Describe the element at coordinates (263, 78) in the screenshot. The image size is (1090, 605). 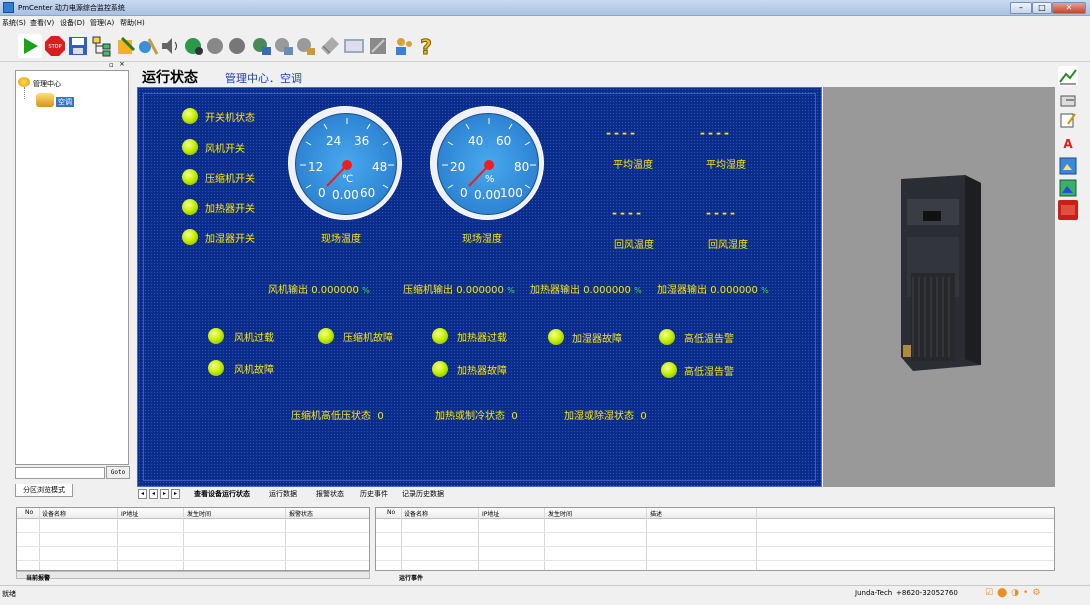
I see `page-subtitle: 管理中心．空调` at that location.